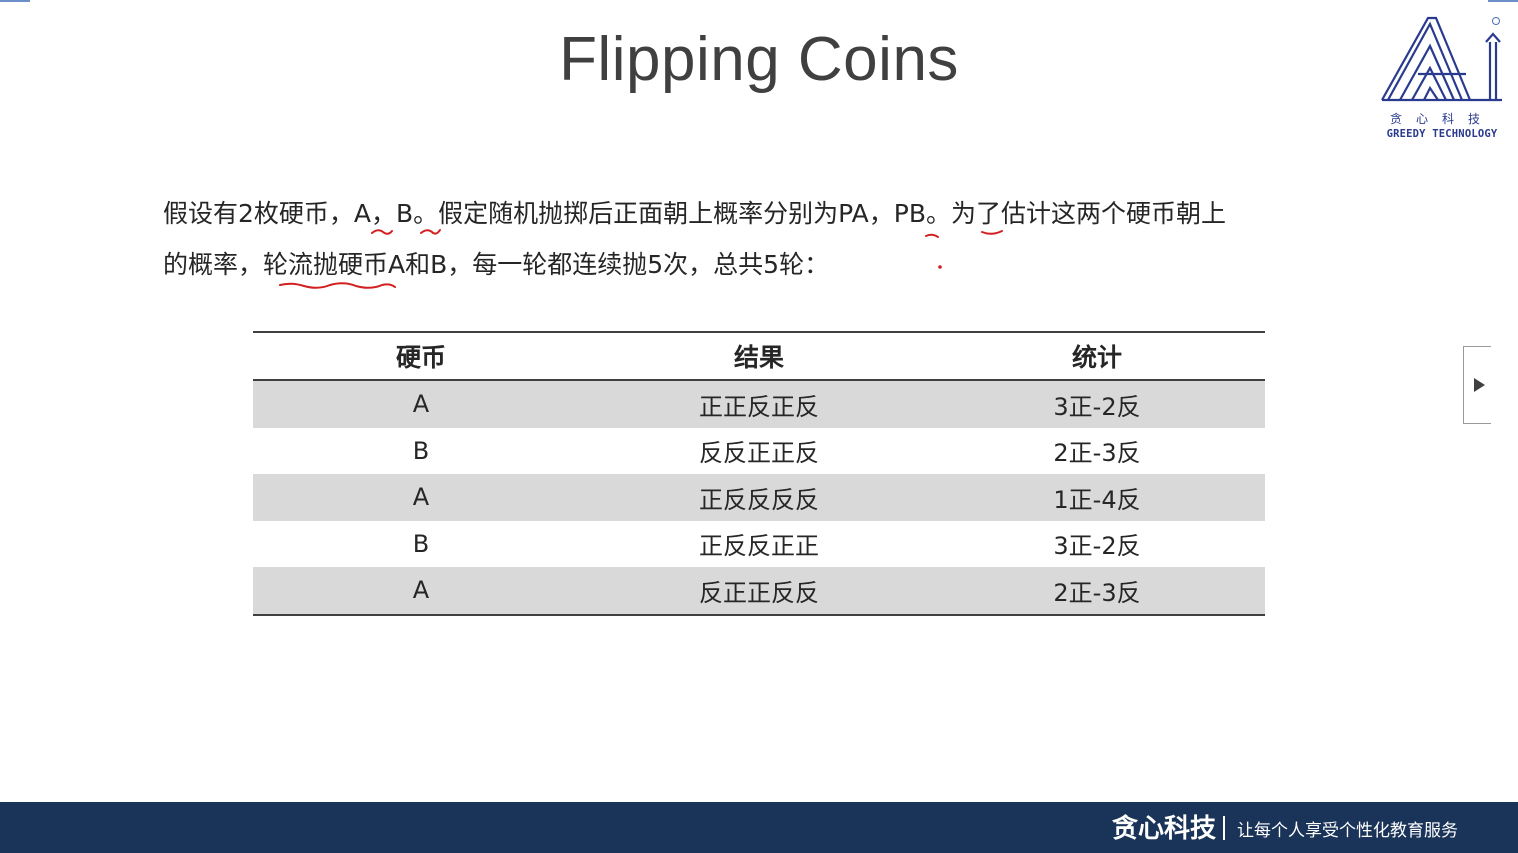 This screenshot has width=1518, height=853. What do you see at coordinates (15, 1) in the screenshot?
I see `top-edge-accent` at bounding box center [15, 1].